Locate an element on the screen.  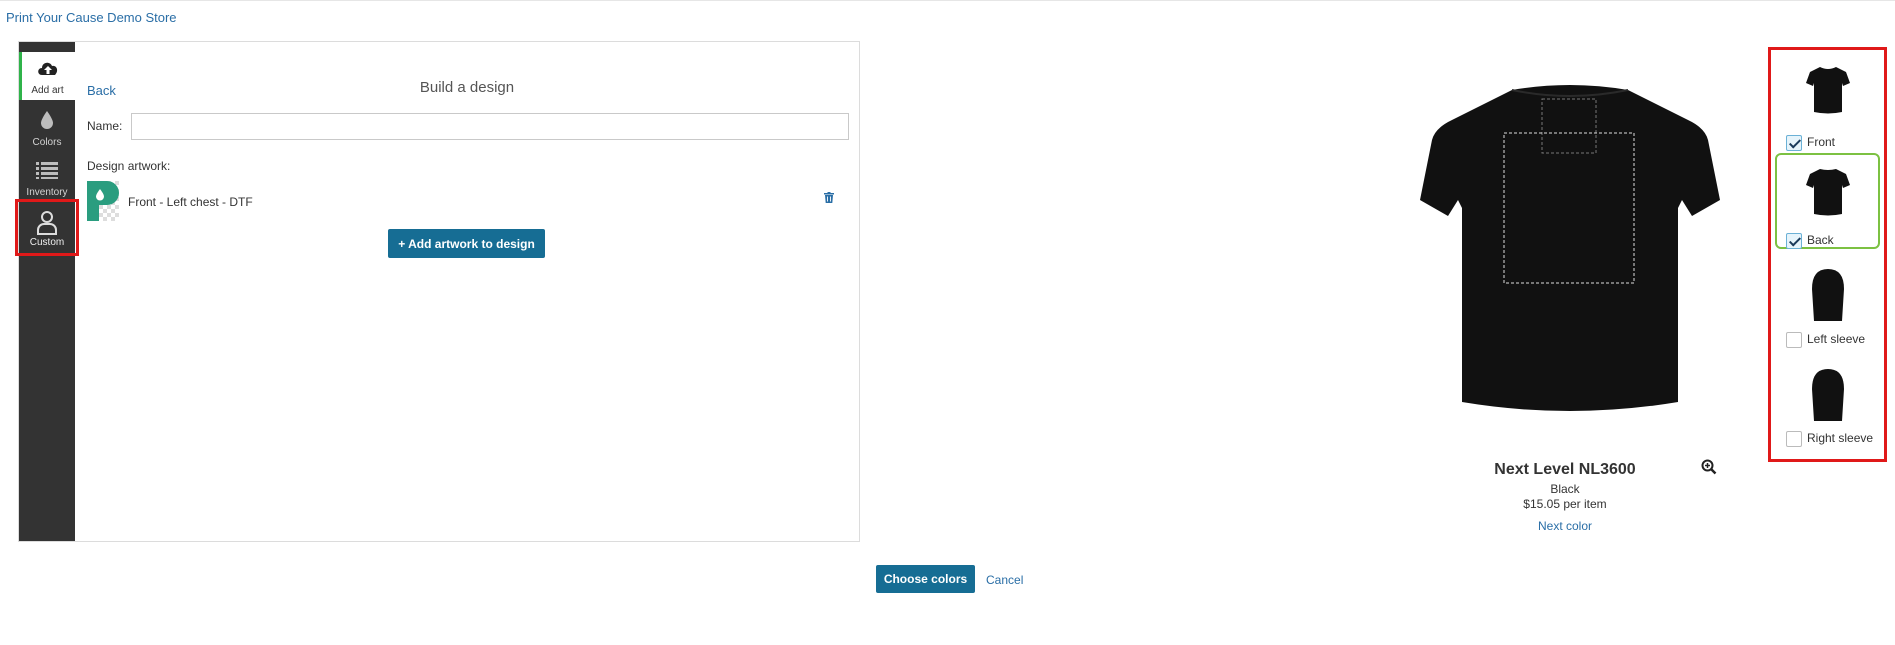
design-sidebar: Add art Colors Inventory Custom is located at coordinates (47, 291).